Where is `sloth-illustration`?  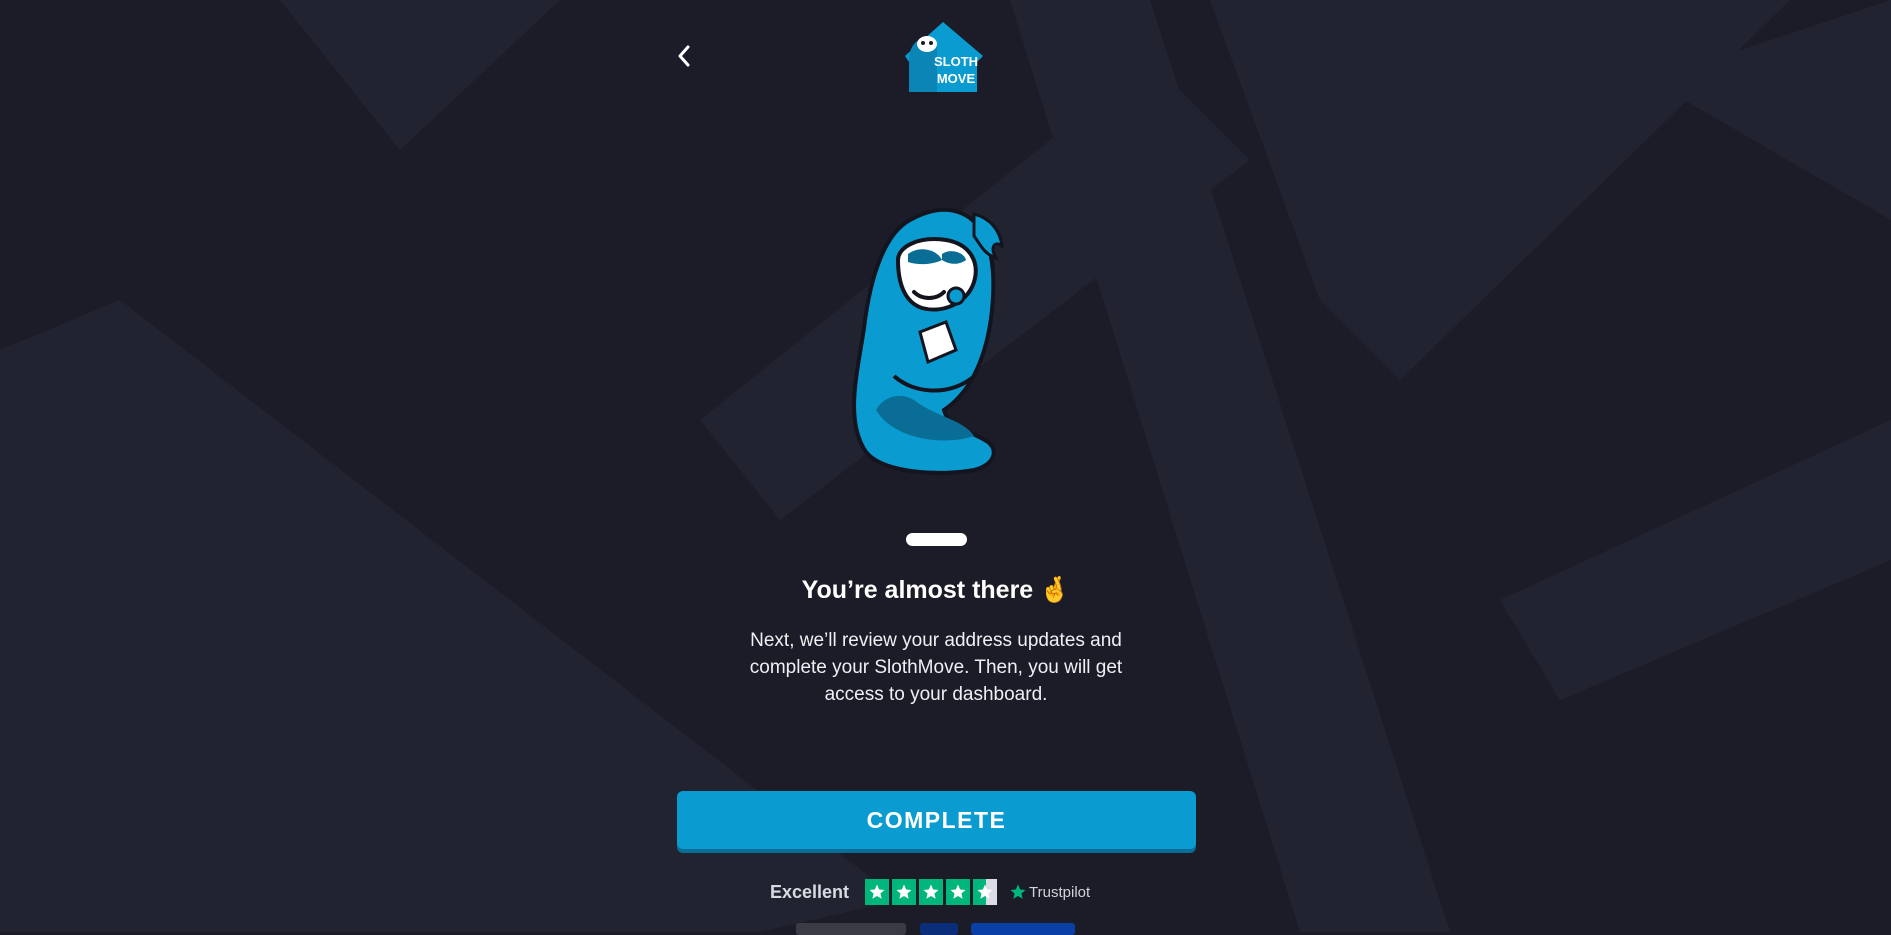
sloth-illustration is located at coordinates (928, 341).